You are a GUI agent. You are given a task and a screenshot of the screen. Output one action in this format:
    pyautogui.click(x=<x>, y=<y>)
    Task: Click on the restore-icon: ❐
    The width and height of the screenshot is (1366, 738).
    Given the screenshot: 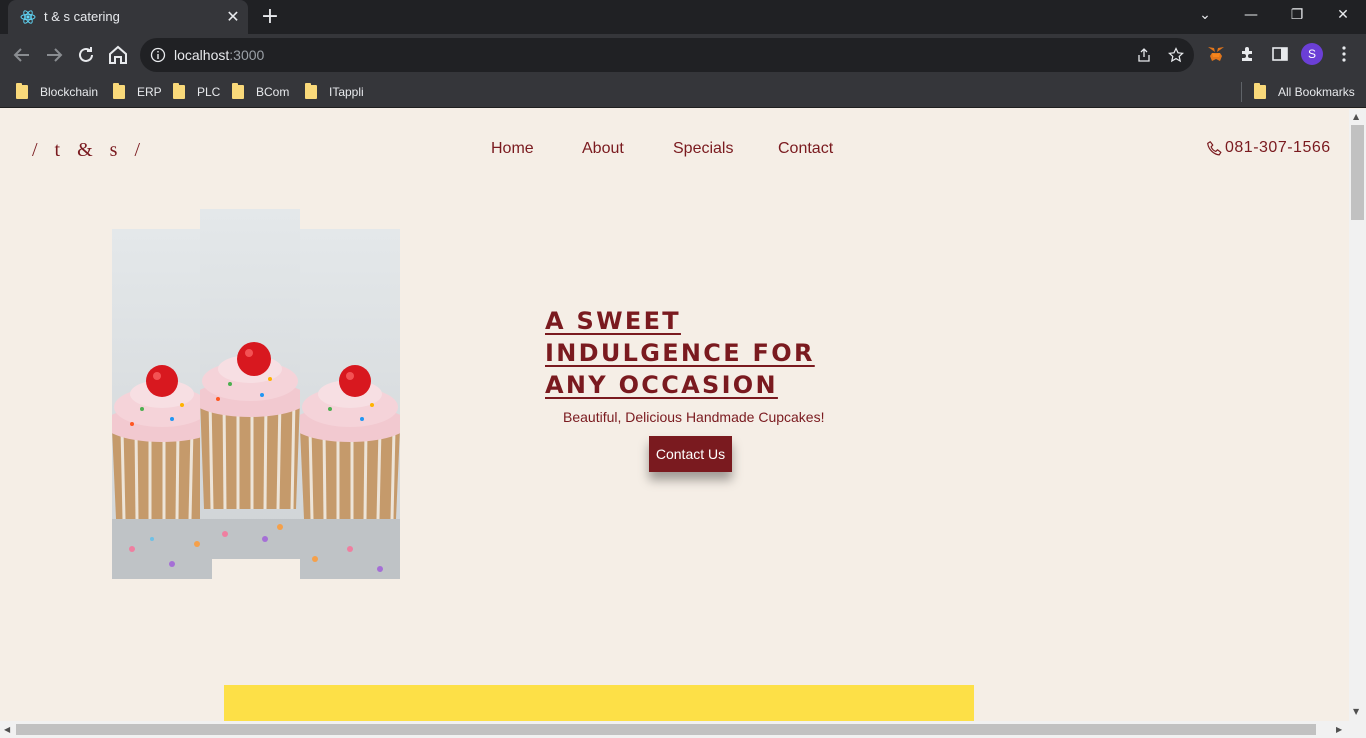 What is the action you would take?
    pyautogui.click(x=1297, y=15)
    